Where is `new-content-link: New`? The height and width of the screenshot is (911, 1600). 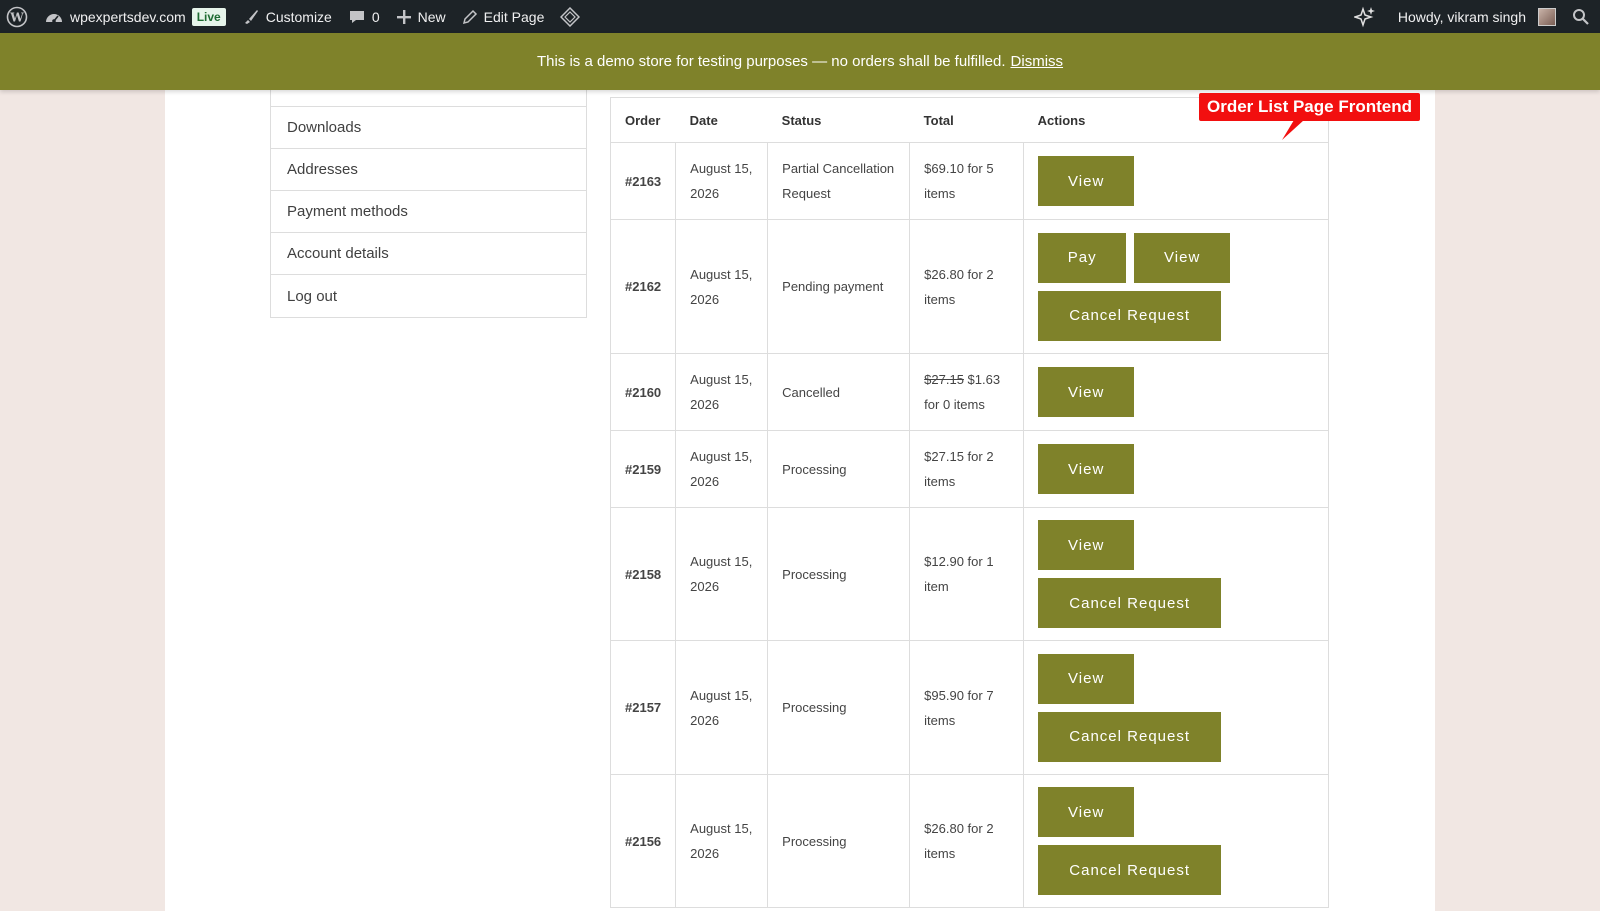 new-content-link: New is located at coordinates (421, 16).